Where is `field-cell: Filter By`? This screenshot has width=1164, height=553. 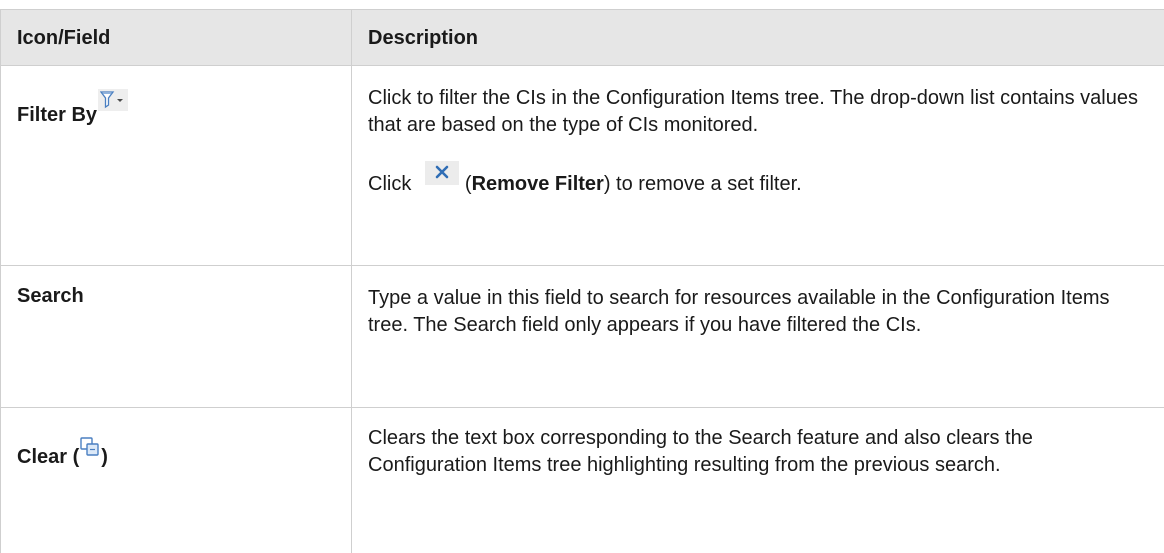
field-cell: Filter By is located at coordinates (176, 166).